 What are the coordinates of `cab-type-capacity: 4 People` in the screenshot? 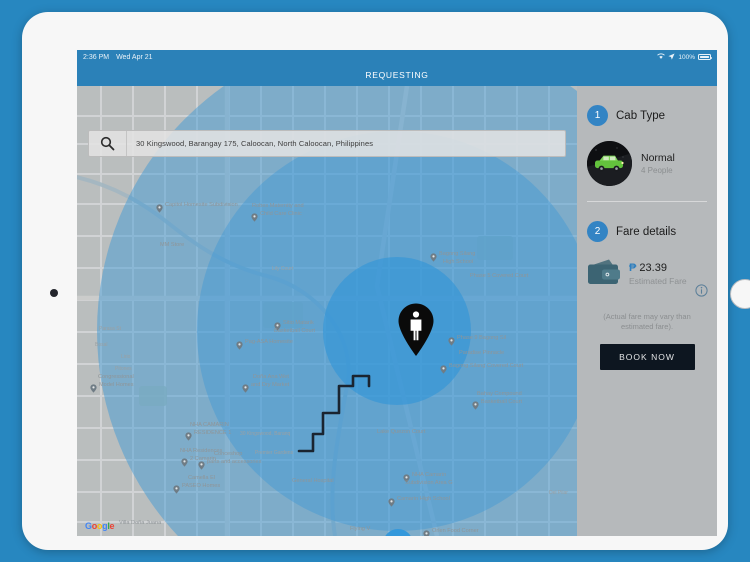 It's located at (657, 170).